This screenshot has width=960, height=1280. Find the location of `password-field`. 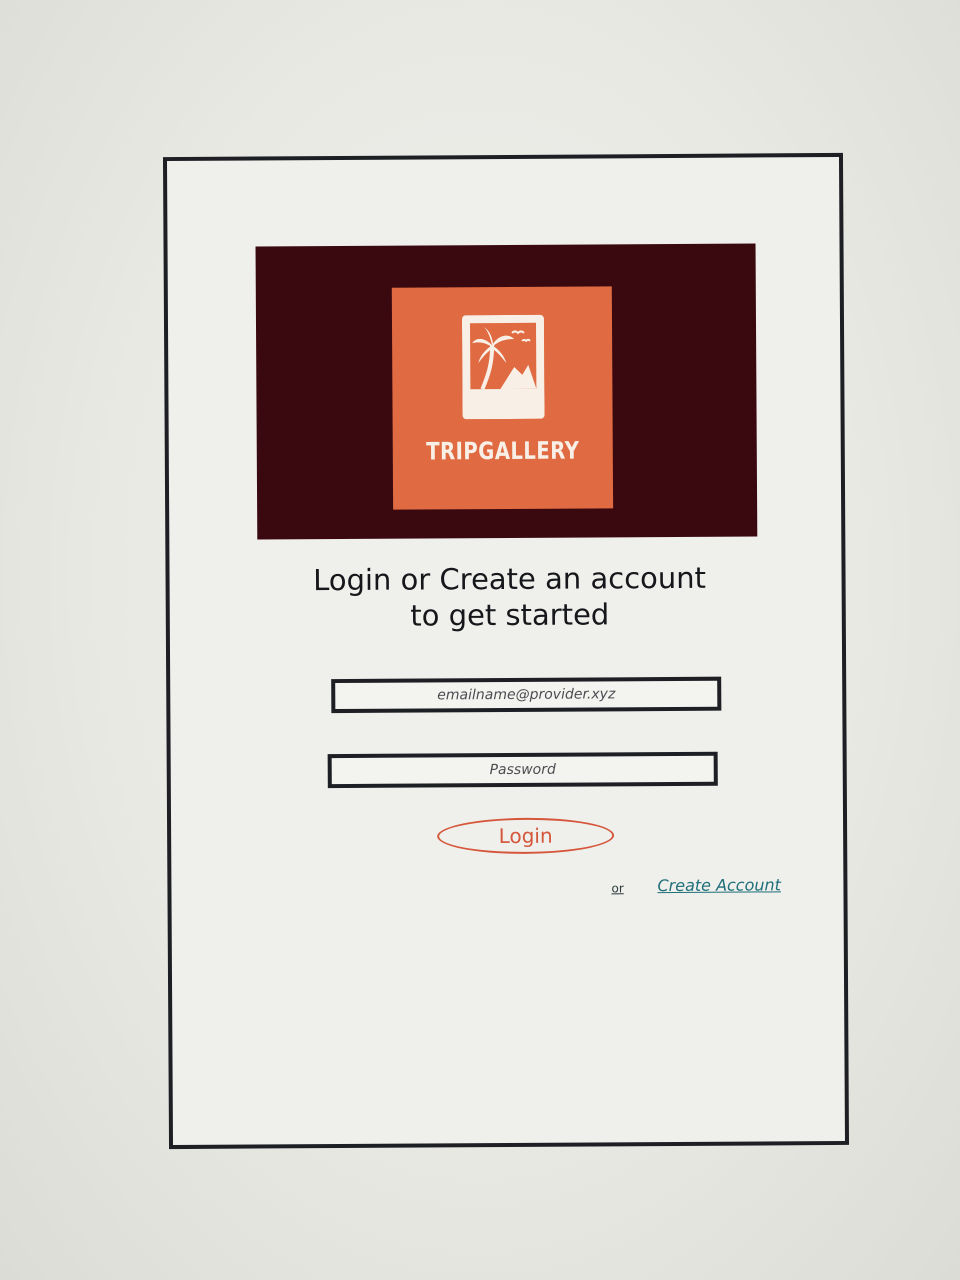

password-field is located at coordinates (522, 770).